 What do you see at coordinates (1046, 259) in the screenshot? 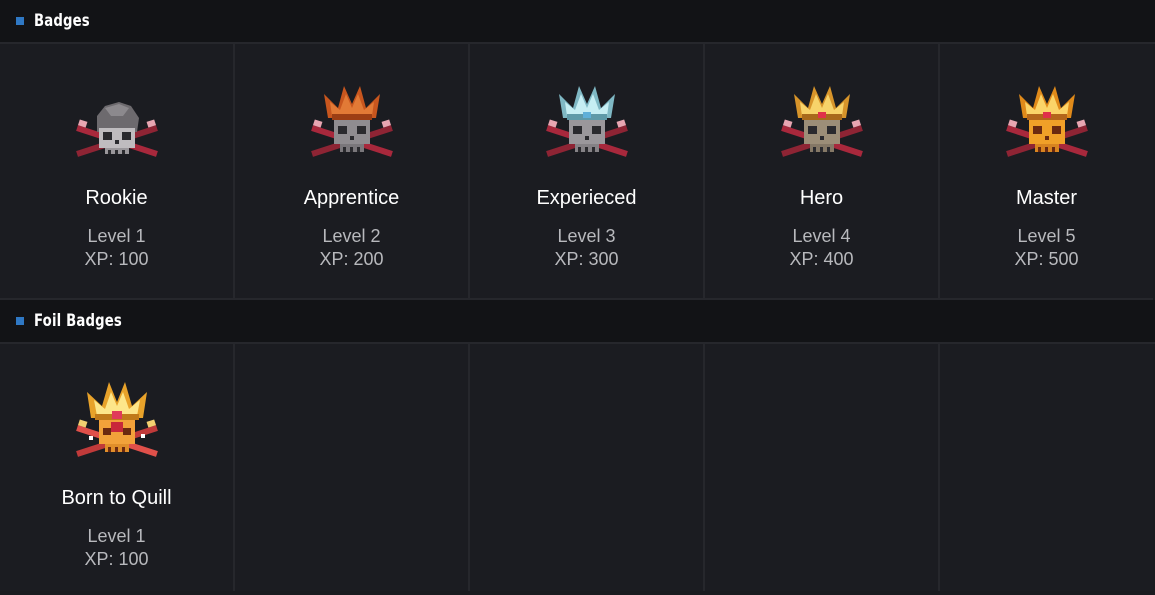
I see `badge-xp: XP: 500` at bounding box center [1046, 259].